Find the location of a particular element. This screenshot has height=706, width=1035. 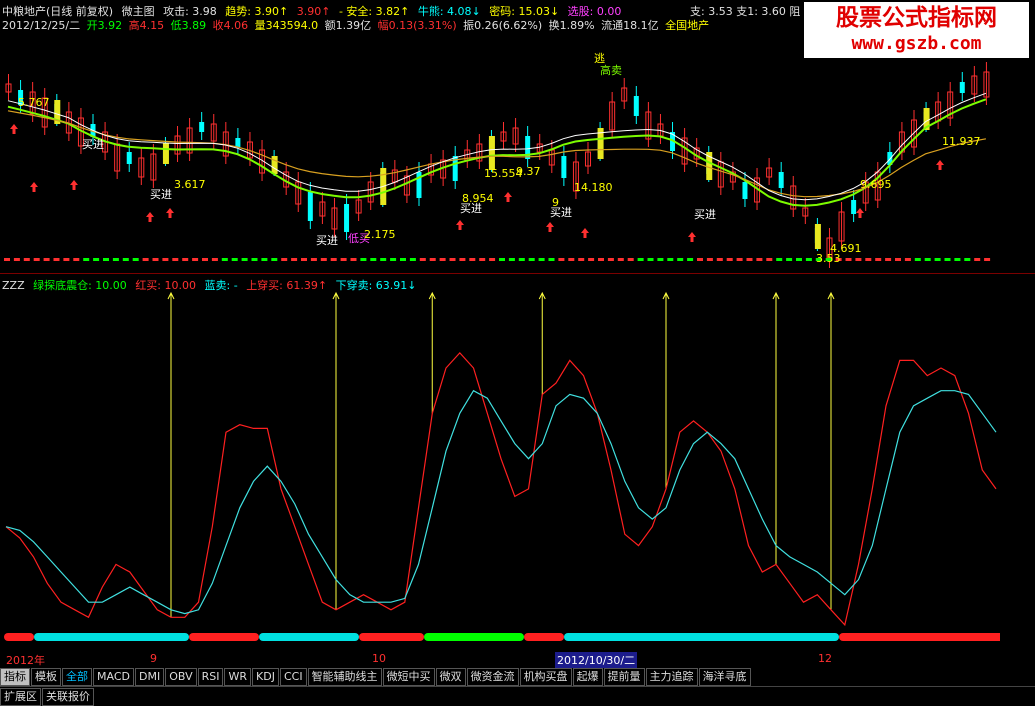

tab-0: 指标 is located at coordinates (15, 677).